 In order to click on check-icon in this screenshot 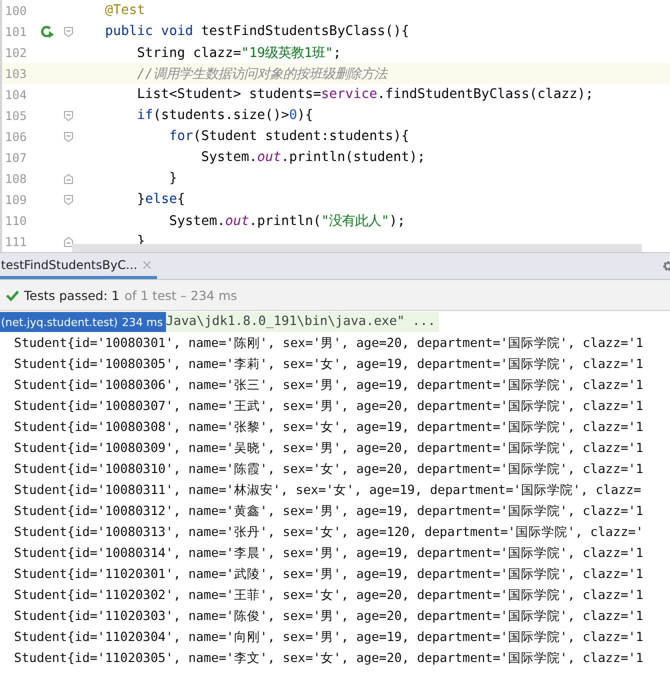, I will do `click(12, 295)`.